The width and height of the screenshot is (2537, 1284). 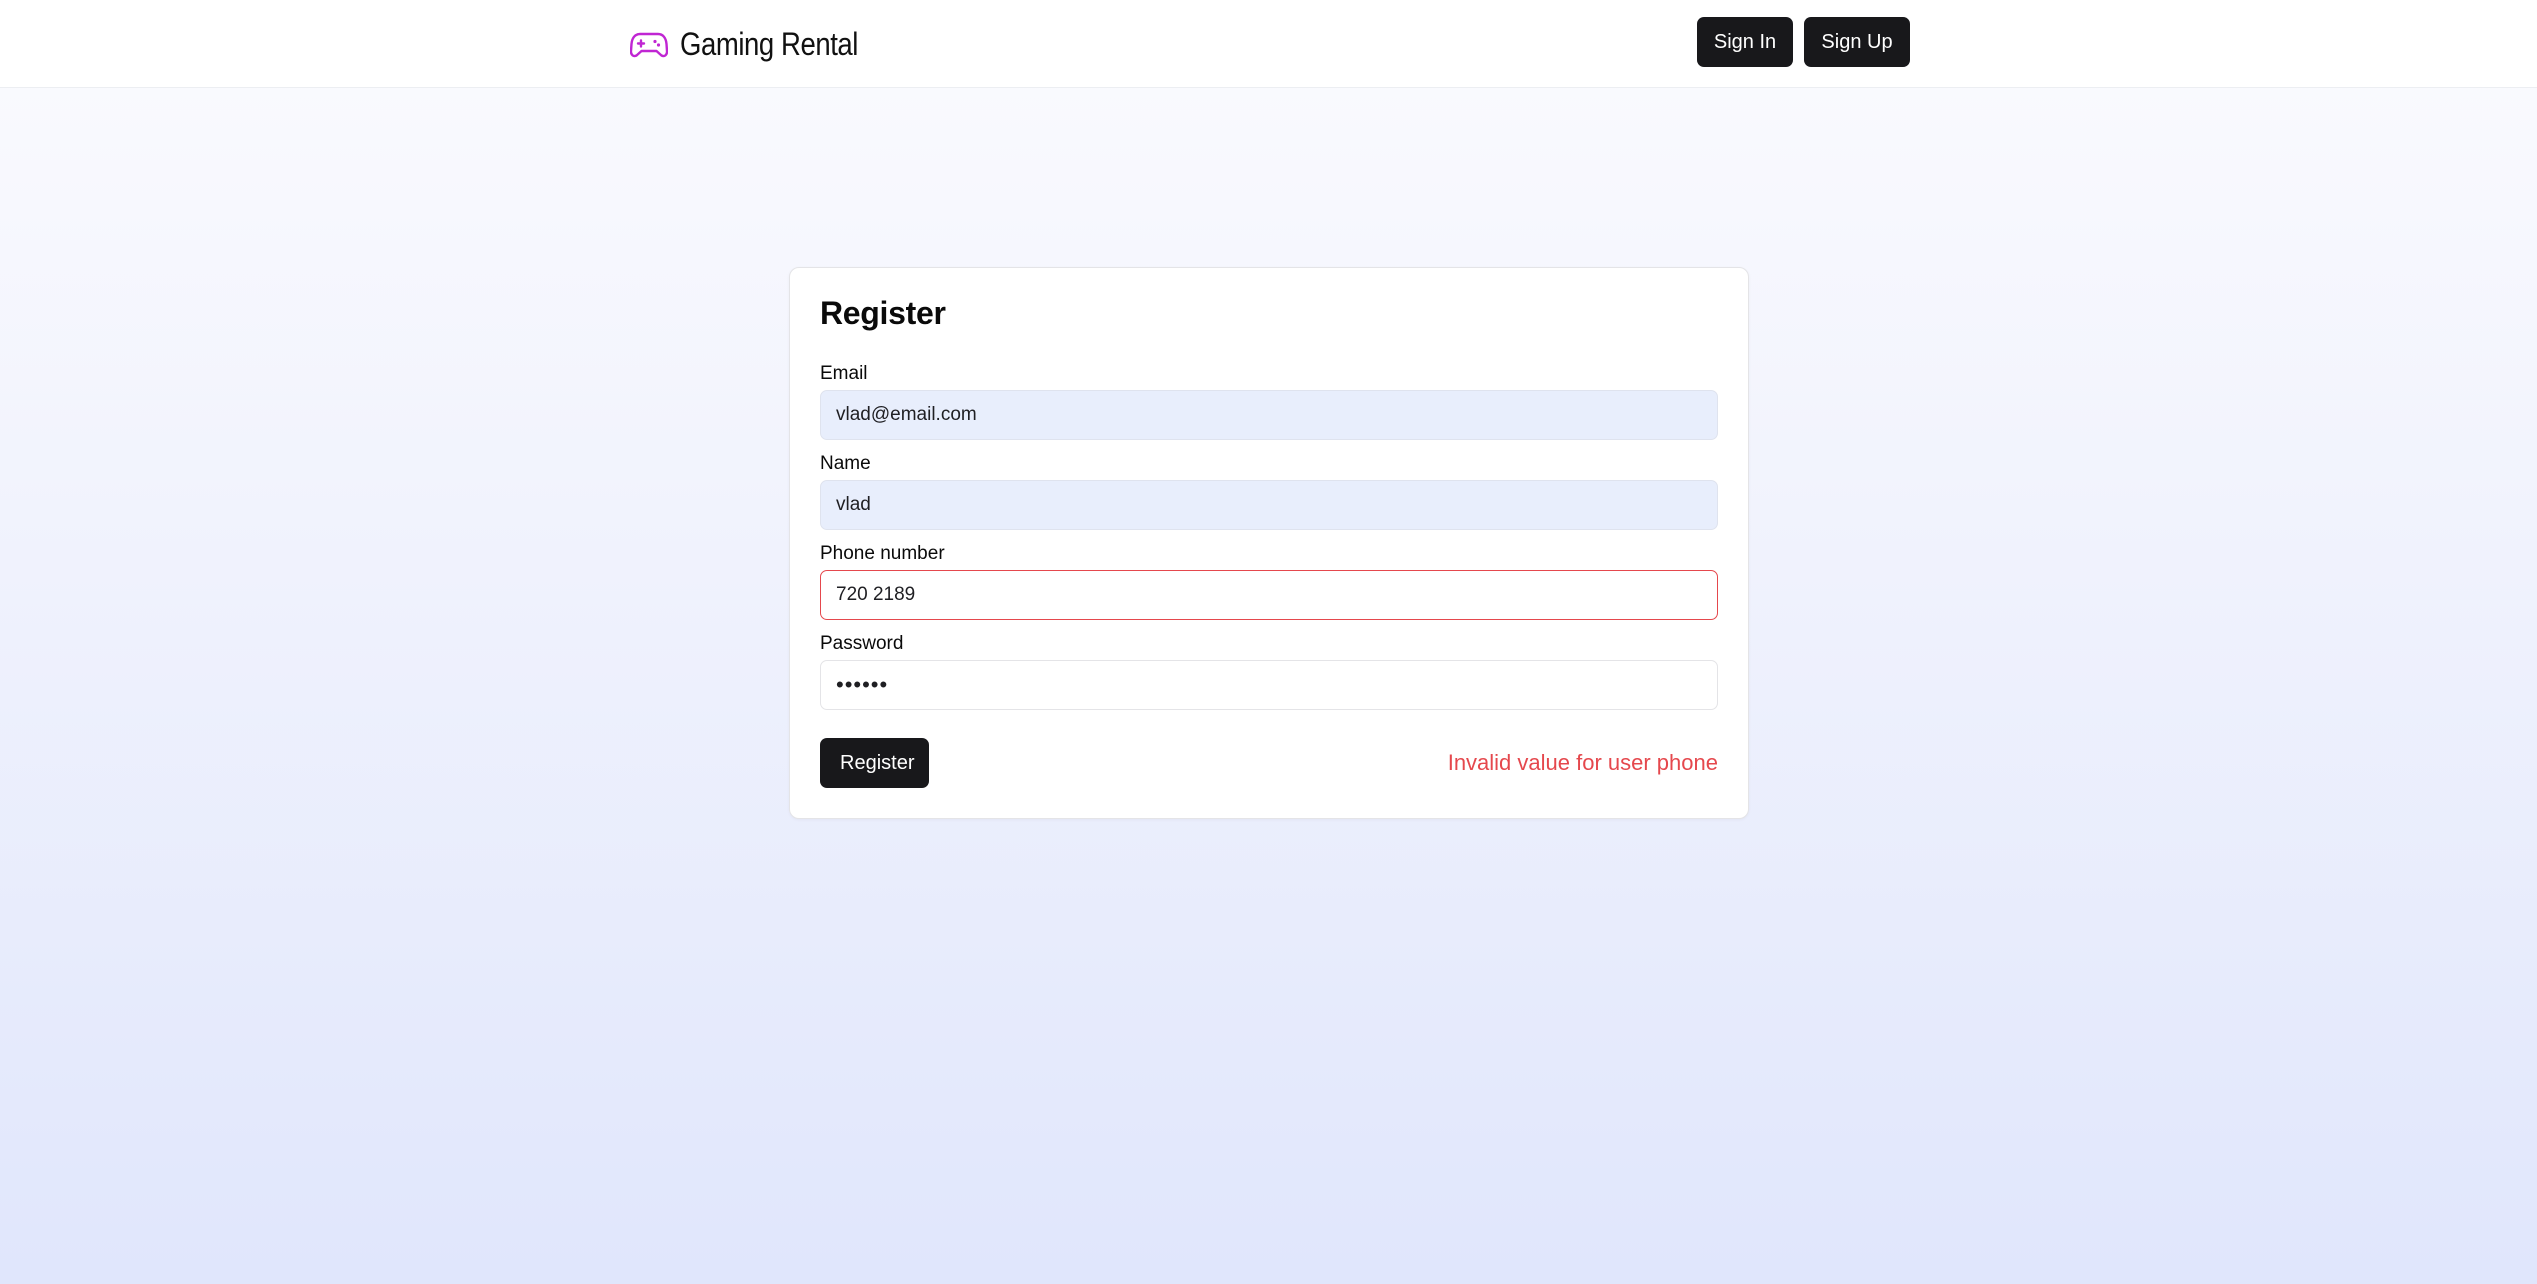 I want to click on page-title: Register, so click(x=883, y=313).